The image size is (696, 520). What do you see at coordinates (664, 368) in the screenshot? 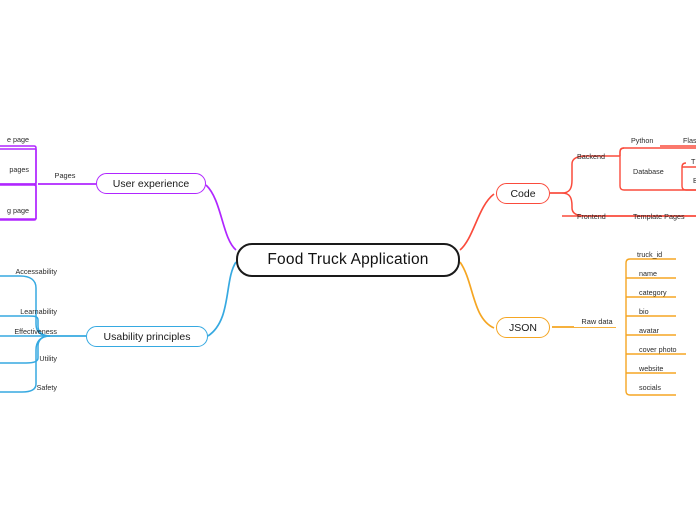
I see `leaf-website: website` at bounding box center [664, 368].